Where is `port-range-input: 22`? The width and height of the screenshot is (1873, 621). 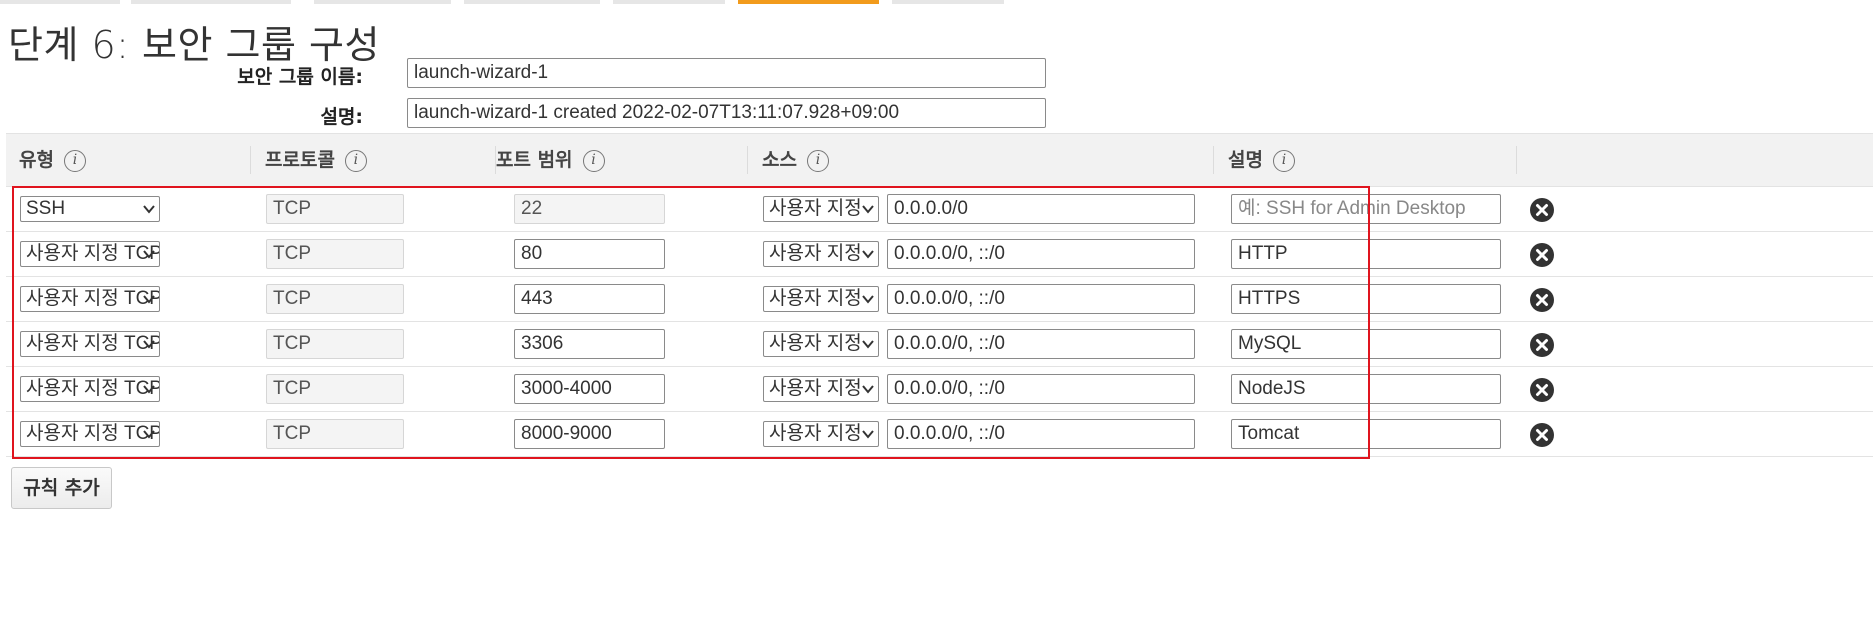
port-range-input: 22 is located at coordinates (589, 209).